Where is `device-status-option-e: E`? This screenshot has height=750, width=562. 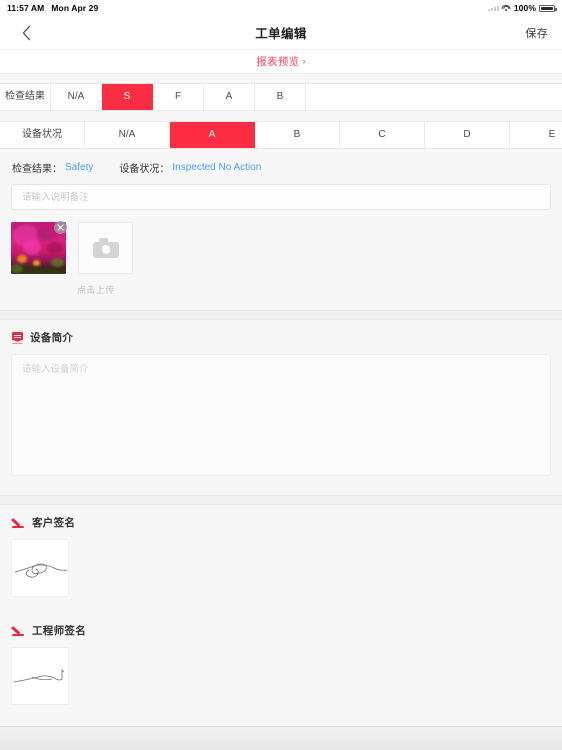
device-status-option-e: E is located at coordinates (536, 135).